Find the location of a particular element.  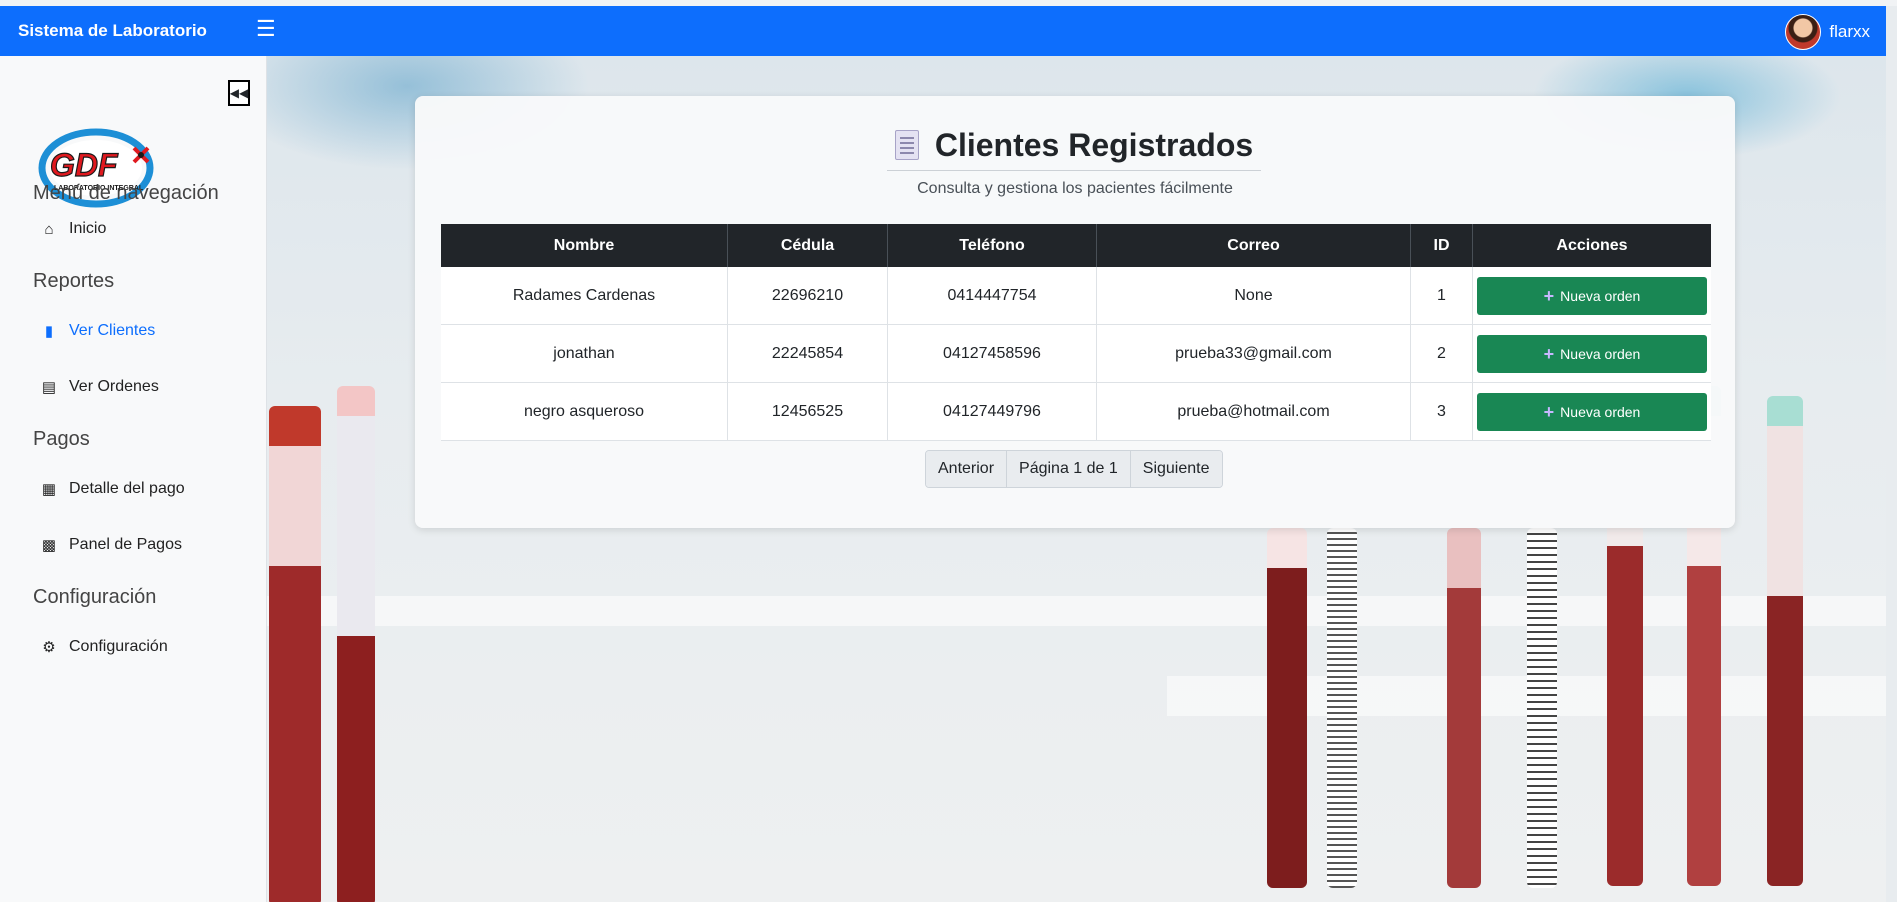

receipt-icon: ▦ is located at coordinates (49, 489).